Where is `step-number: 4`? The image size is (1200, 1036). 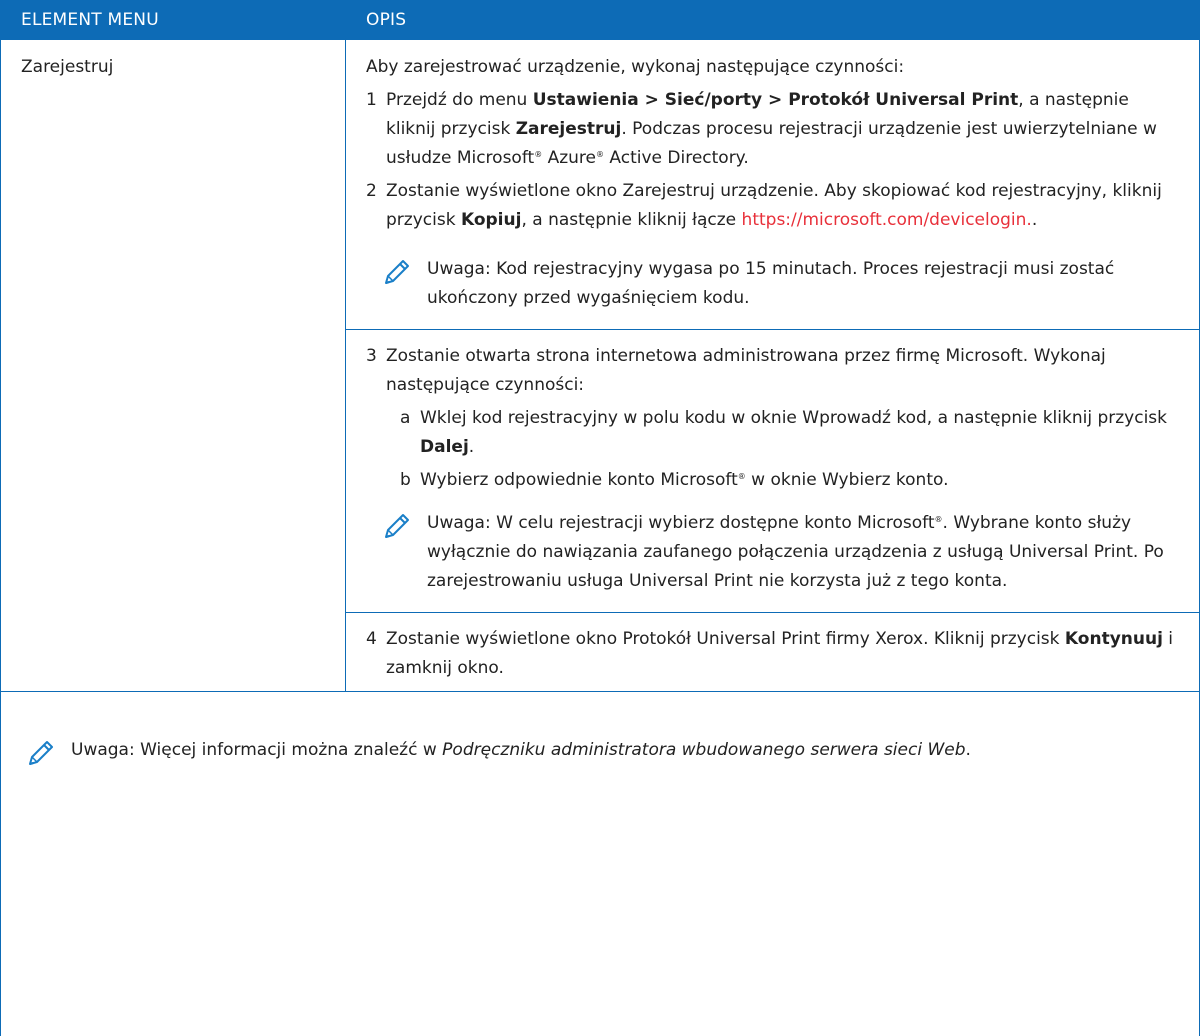
step-number: 4 is located at coordinates (371, 639).